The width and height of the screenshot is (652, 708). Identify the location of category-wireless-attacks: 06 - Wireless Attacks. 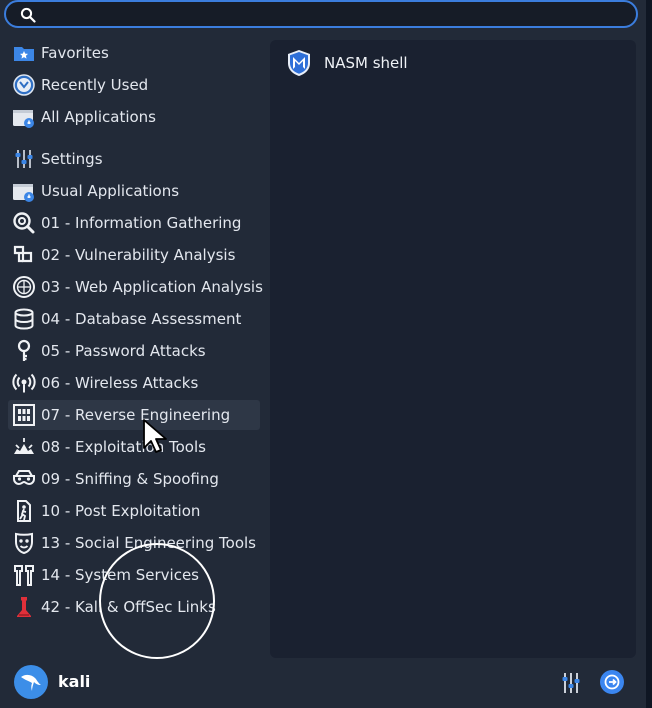
(134, 383).